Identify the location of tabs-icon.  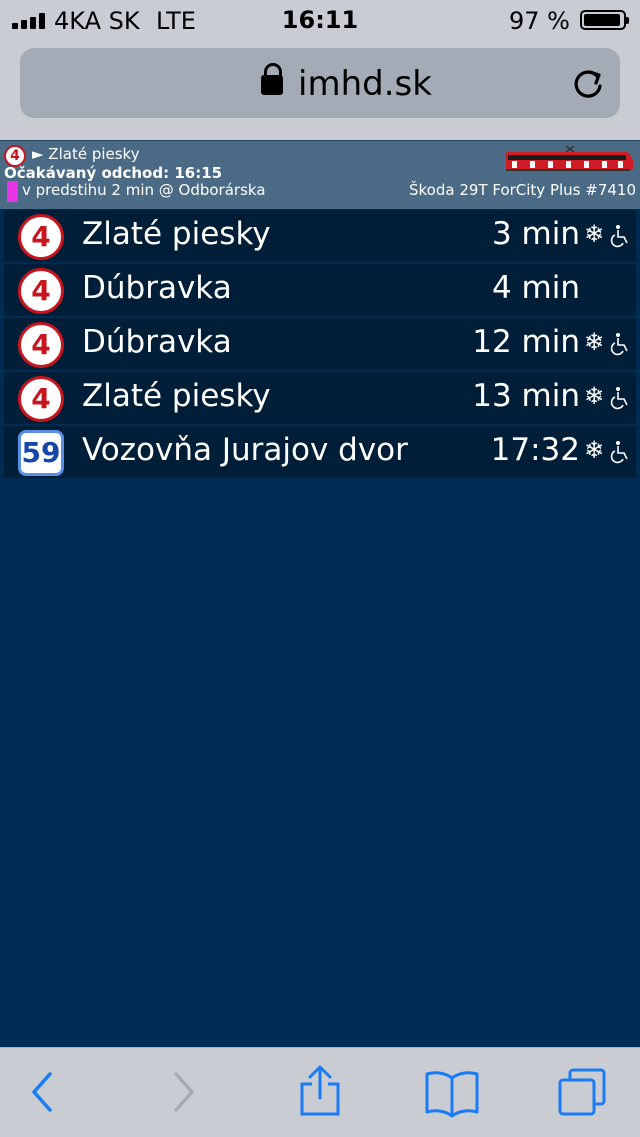
(582, 1092).